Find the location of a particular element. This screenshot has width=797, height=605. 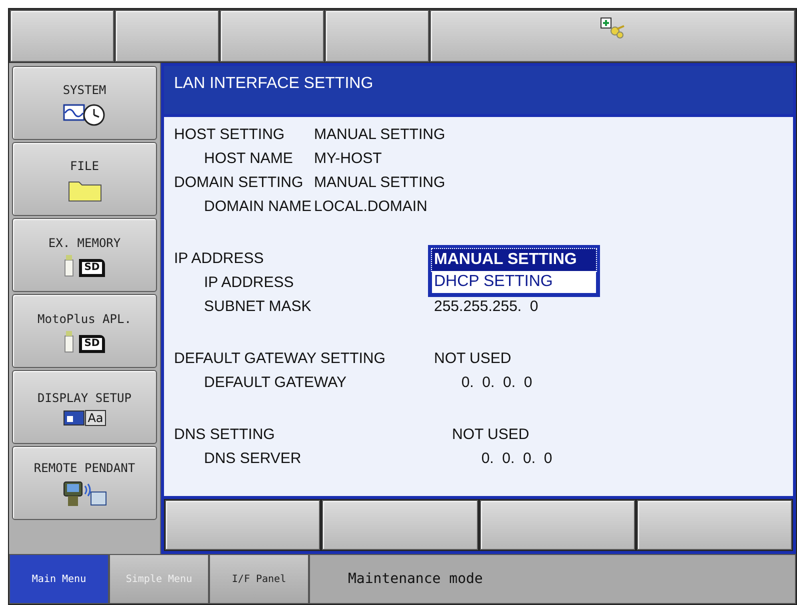

menu-button: EX. MEMORY SD is located at coordinates (84, 255).